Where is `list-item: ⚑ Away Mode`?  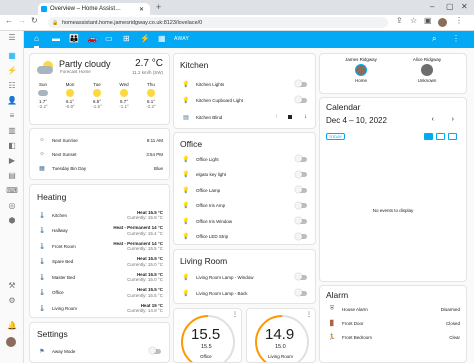
list-item: ⚑ Away Mode is located at coordinates (99, 351).